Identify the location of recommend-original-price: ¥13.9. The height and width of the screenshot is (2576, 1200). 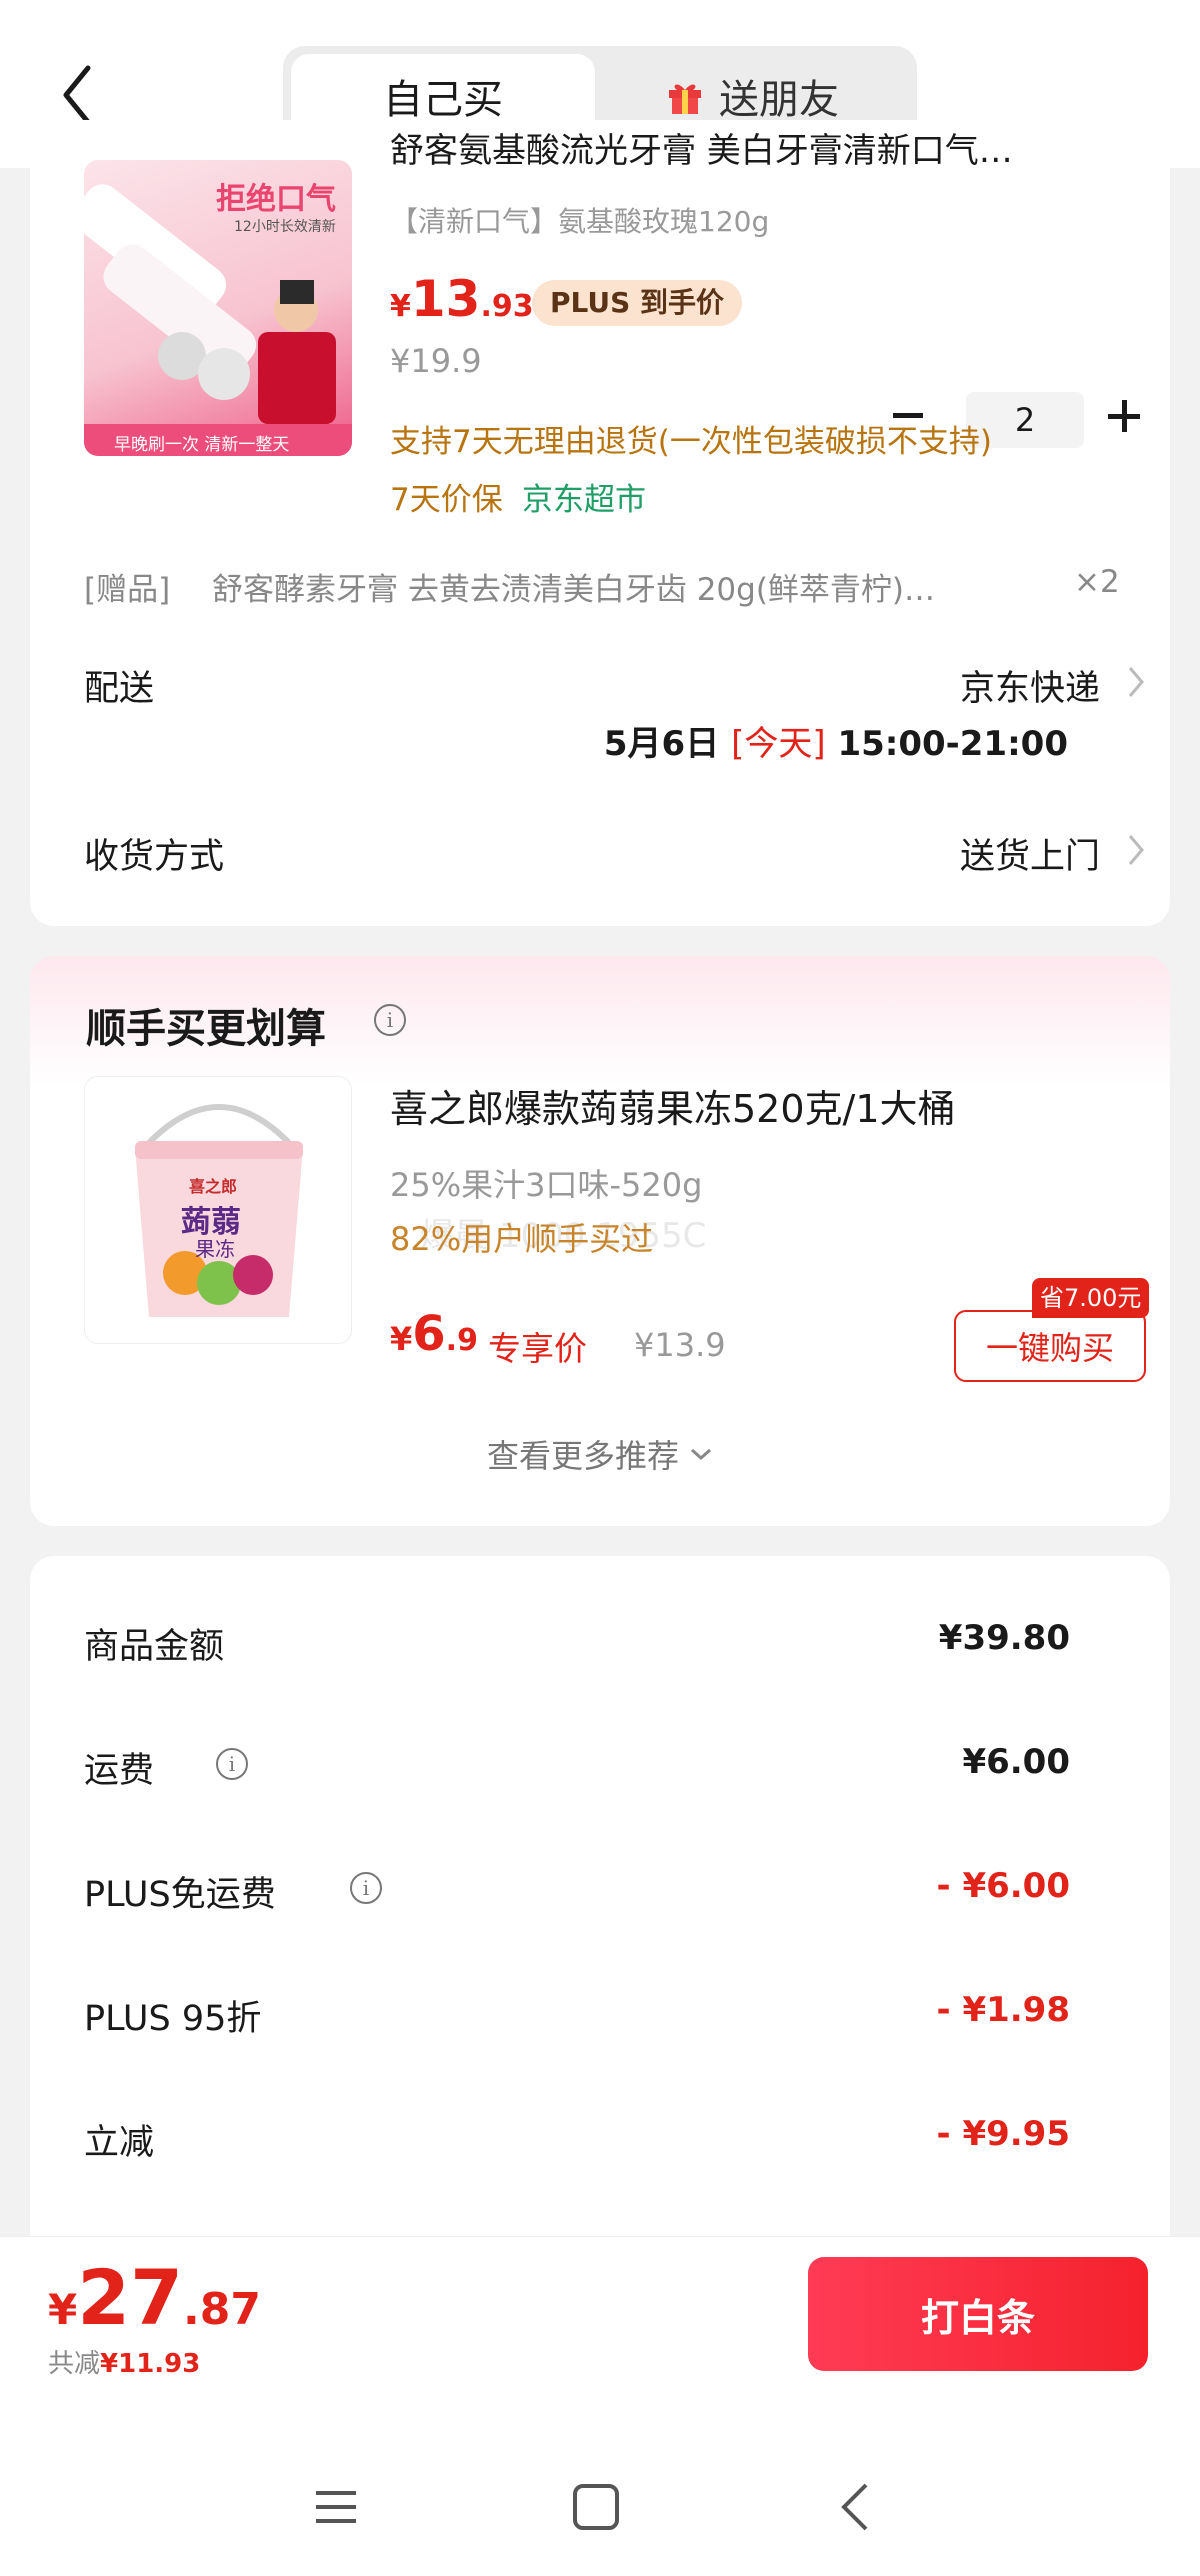
(680, 1345).